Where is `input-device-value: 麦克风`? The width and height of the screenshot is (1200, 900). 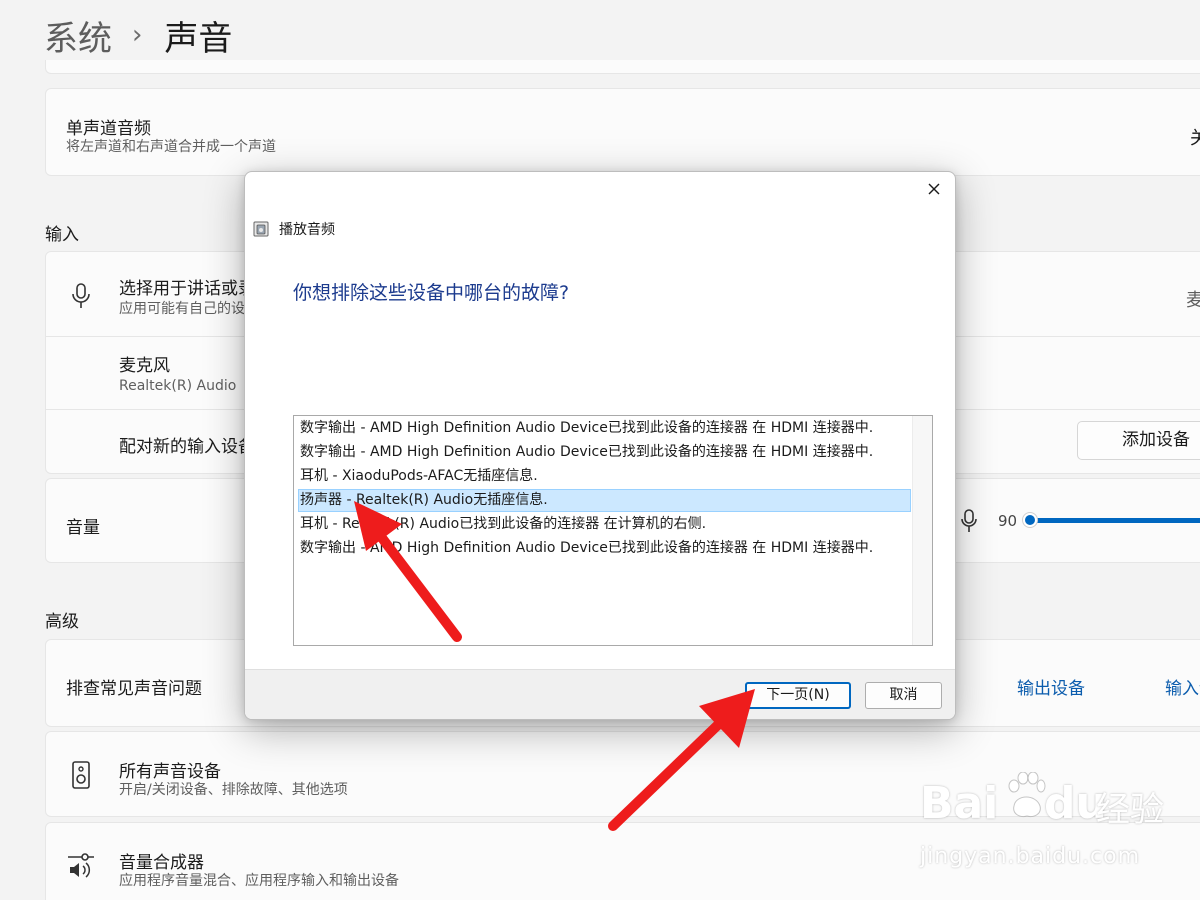
input-device-value: 麦克风 is located at coordinates (1193, 299).